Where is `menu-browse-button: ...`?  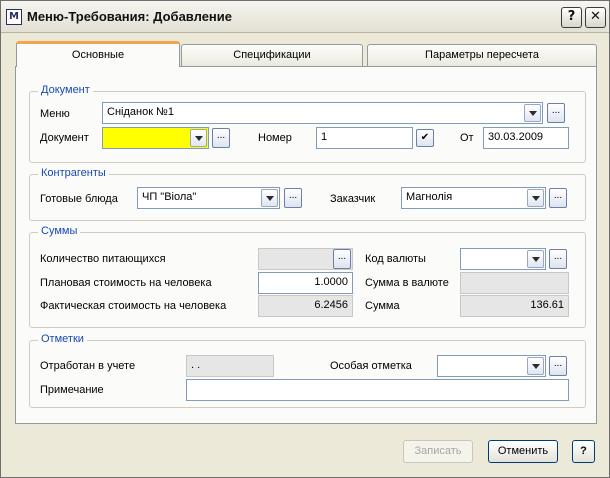
menu-browse-button: ... is located at coordinates (556, 113).